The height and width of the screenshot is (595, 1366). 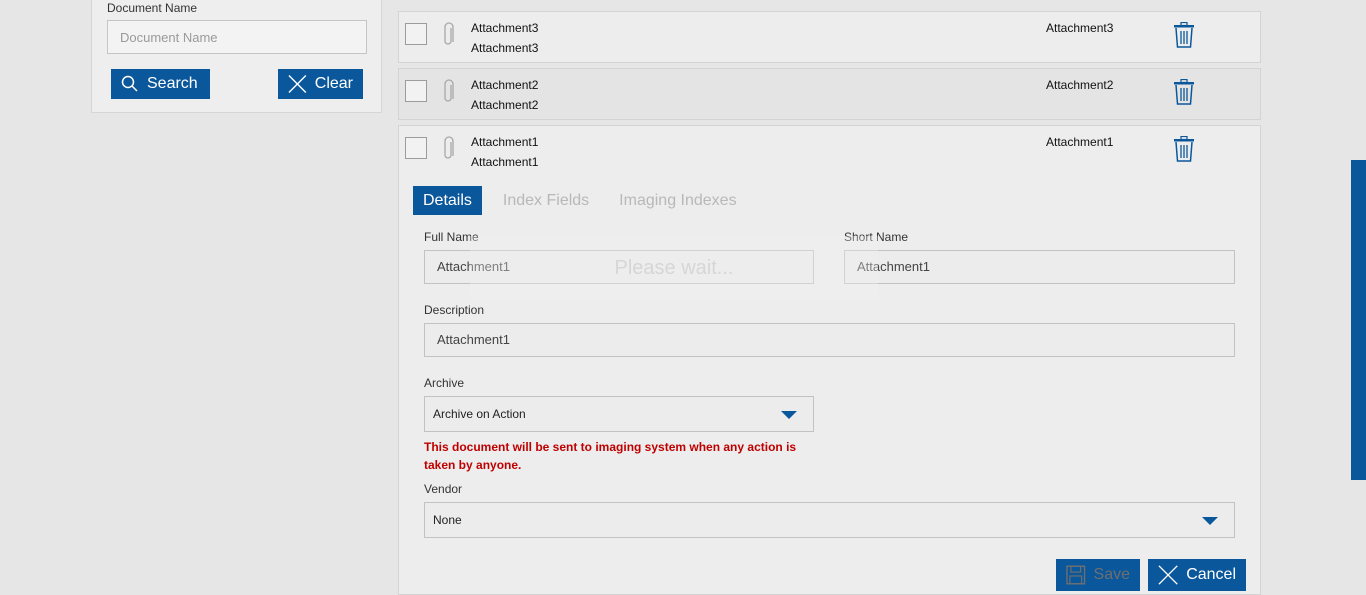 What do you see at coordinates (505, 105) in the screenshot?
I see `attachment-subtitle: Attachment2` at bounding box center [505, 105].